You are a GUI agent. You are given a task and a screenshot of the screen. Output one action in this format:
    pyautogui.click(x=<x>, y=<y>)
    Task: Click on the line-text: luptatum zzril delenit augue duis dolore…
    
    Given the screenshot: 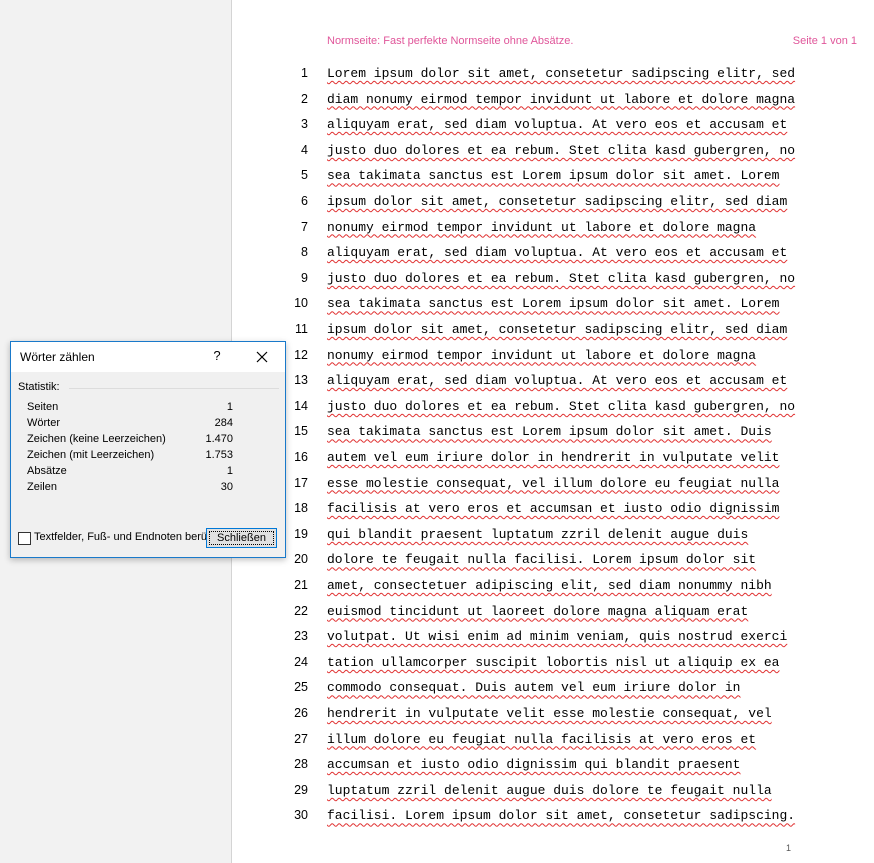 What is the action you would take?
    pyautogui.click(x=549, y=790)
    